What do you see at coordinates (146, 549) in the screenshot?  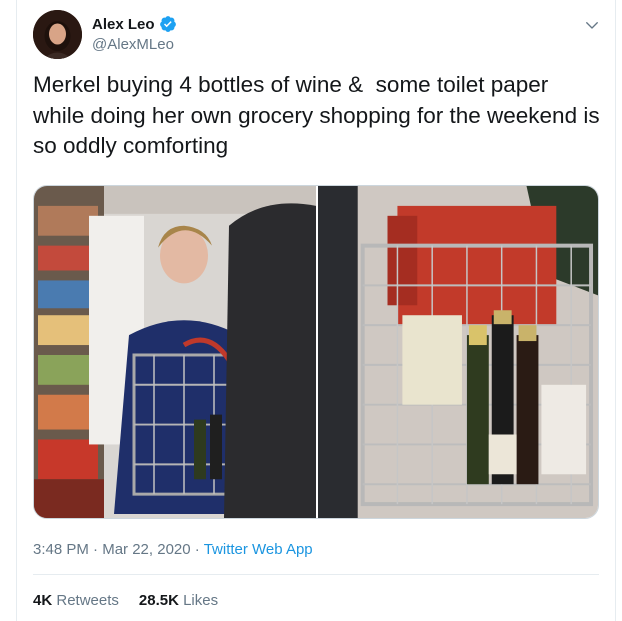 I see `tweet-date: Mar 22, 2020` at bounding box center [146, 549].